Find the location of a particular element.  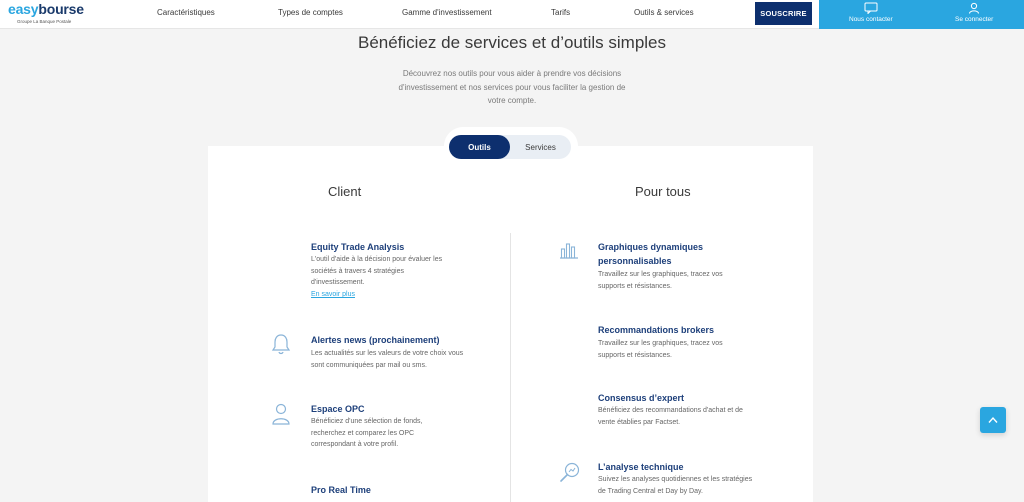

feature-title-analyse: L’analyse technique is located at coordinates (641, 467).